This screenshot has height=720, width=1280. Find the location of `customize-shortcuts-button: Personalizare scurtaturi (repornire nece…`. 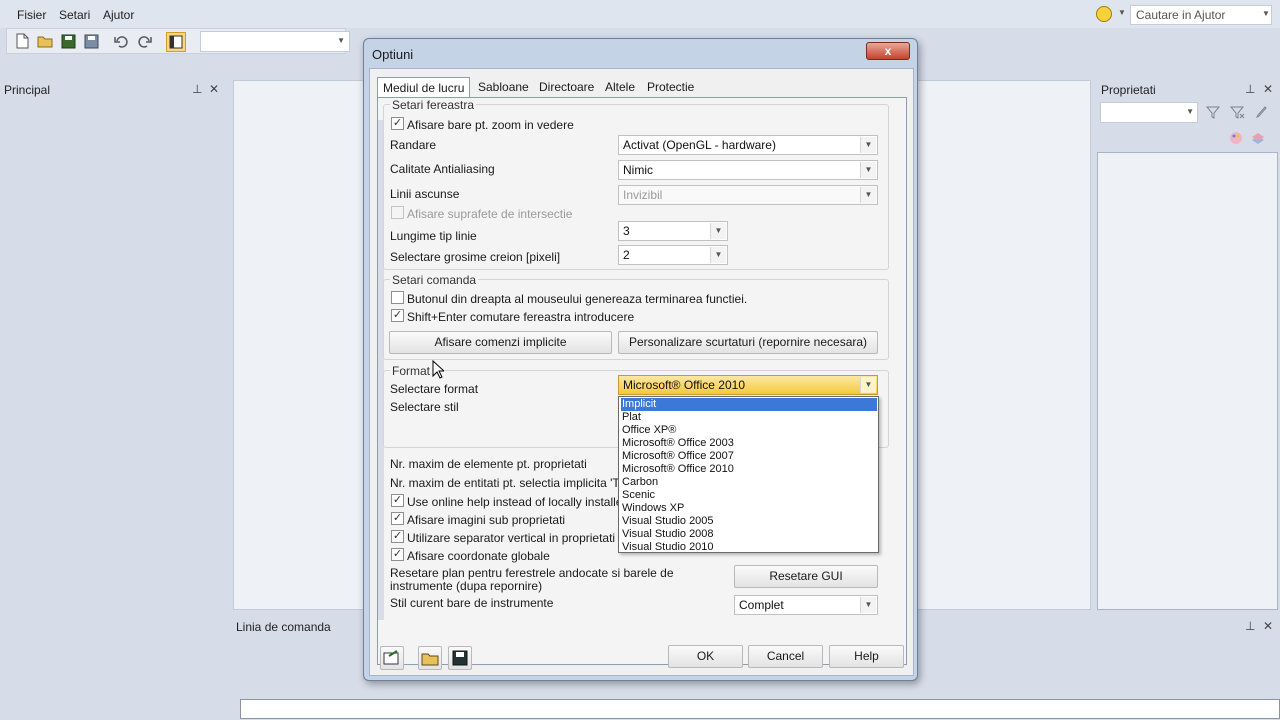

customize-shortcuts-button: Personalizare scurtaturi (repornire nece… is located at coordinates (748, 342).